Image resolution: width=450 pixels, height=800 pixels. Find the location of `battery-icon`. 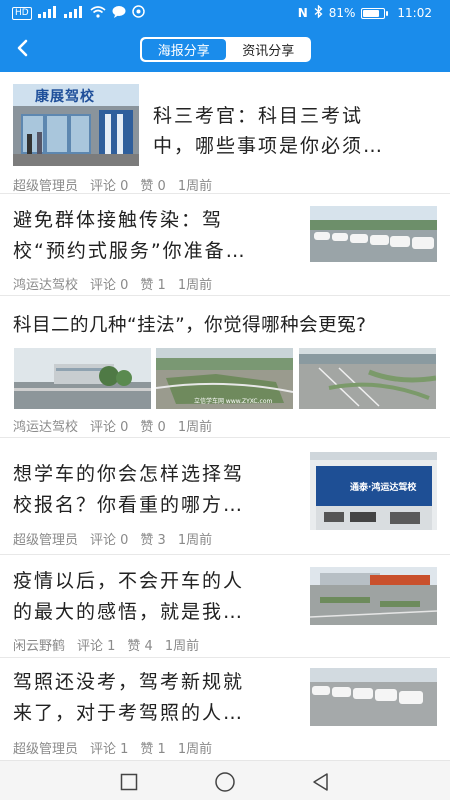

battery-icon is located at coordinates (375, 13).